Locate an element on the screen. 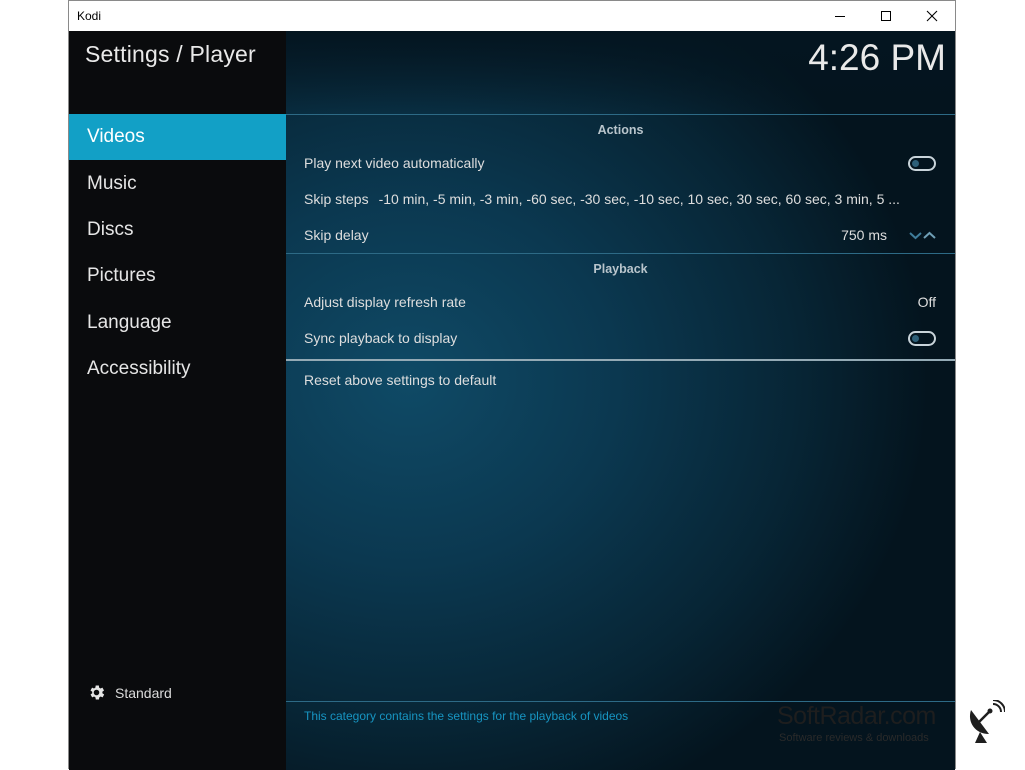 The image size is (1025, 770). minimize-button is located at coordinates (840, 16).